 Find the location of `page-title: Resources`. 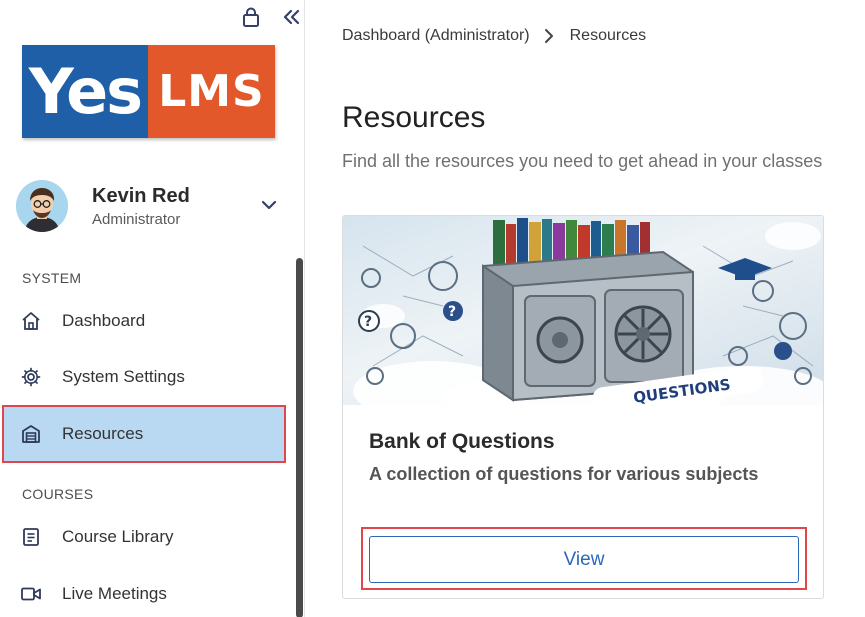

page-title: Resources is located at coordinates (414, 117).